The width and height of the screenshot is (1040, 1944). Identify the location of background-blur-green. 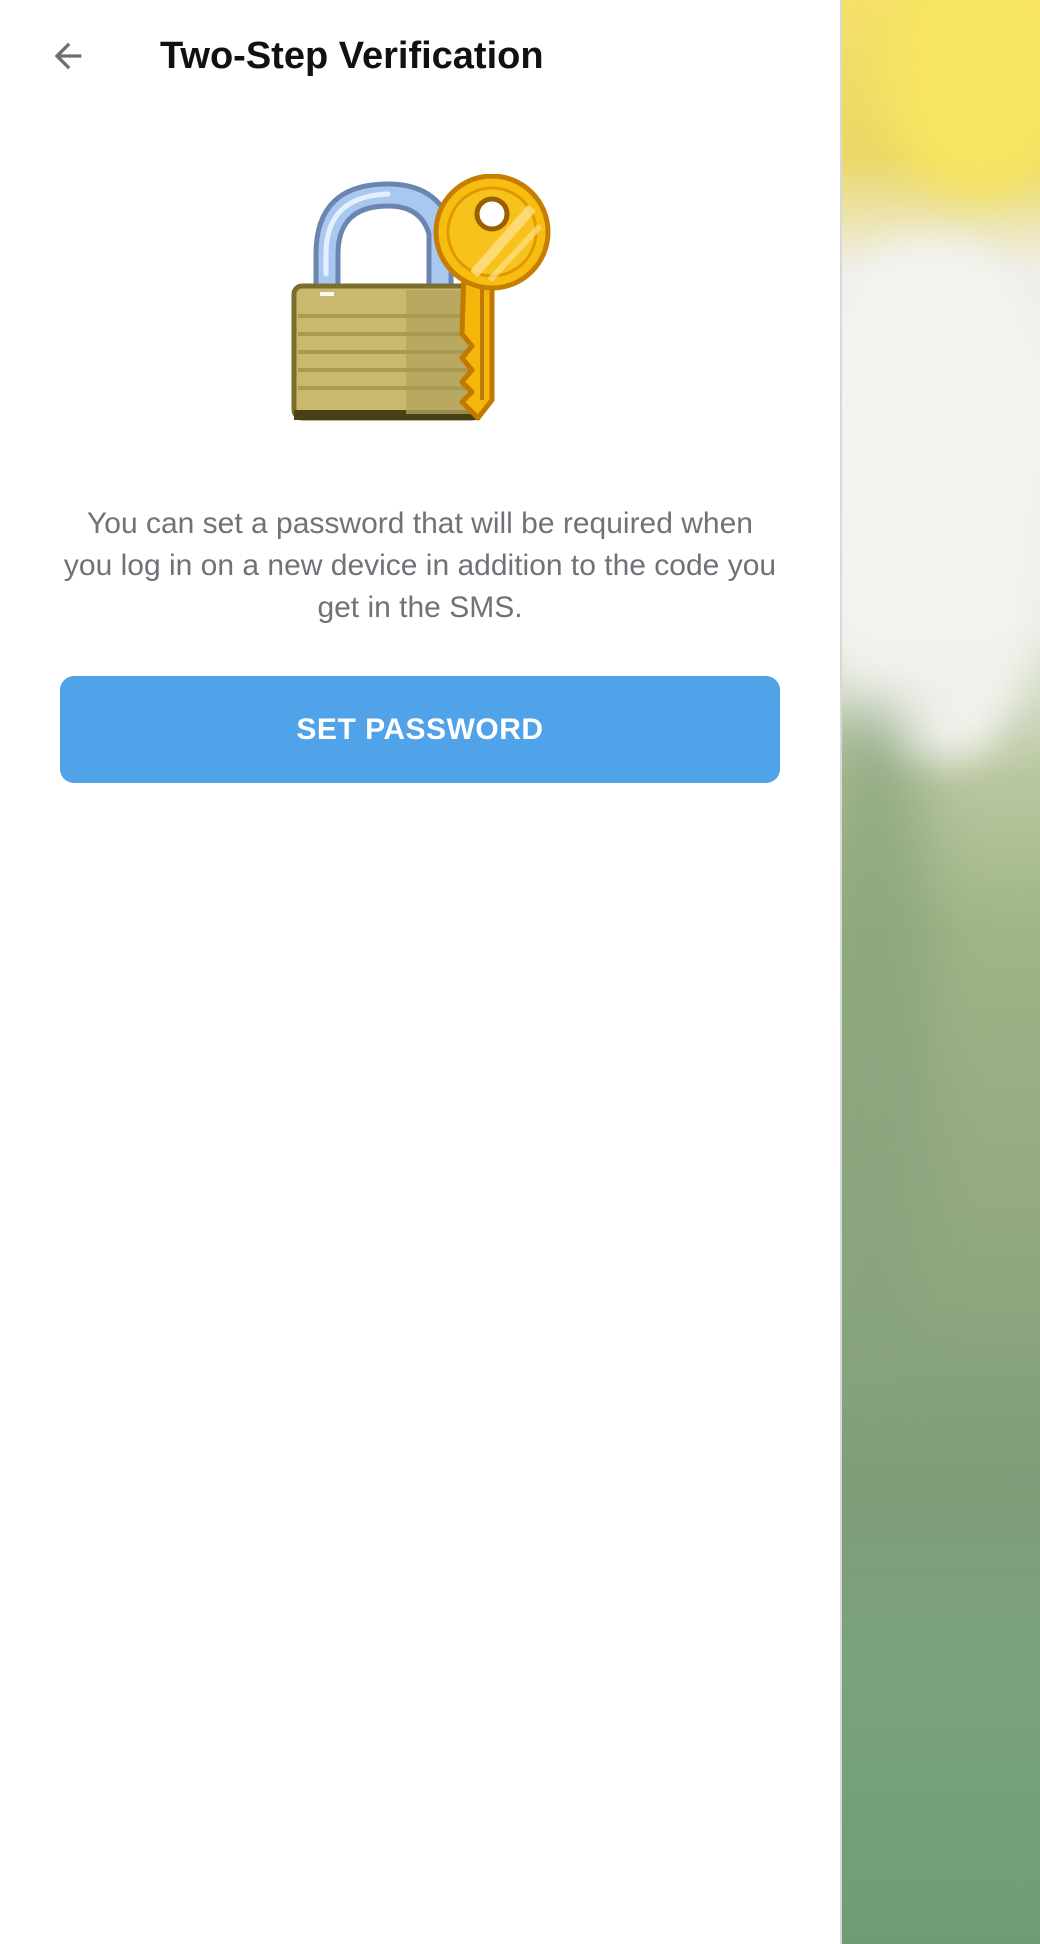
(887, 1050).